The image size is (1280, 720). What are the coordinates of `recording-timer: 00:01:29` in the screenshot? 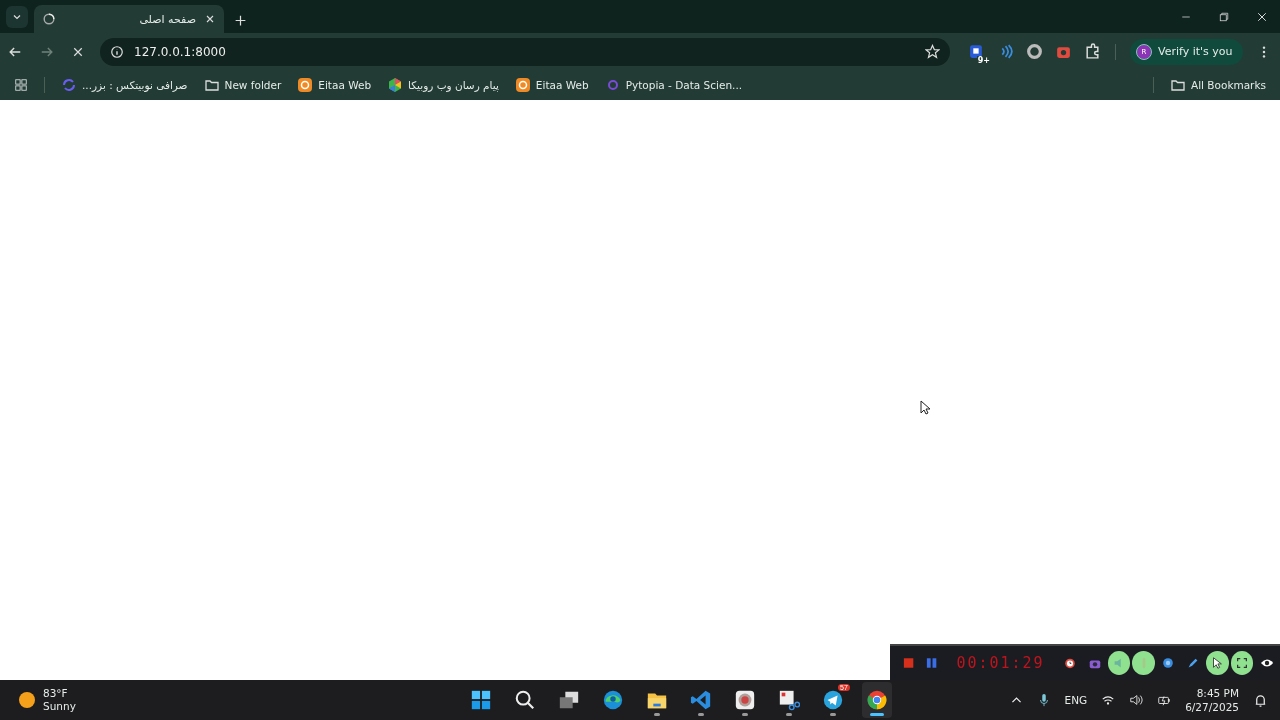 It's located at (1000, 663).